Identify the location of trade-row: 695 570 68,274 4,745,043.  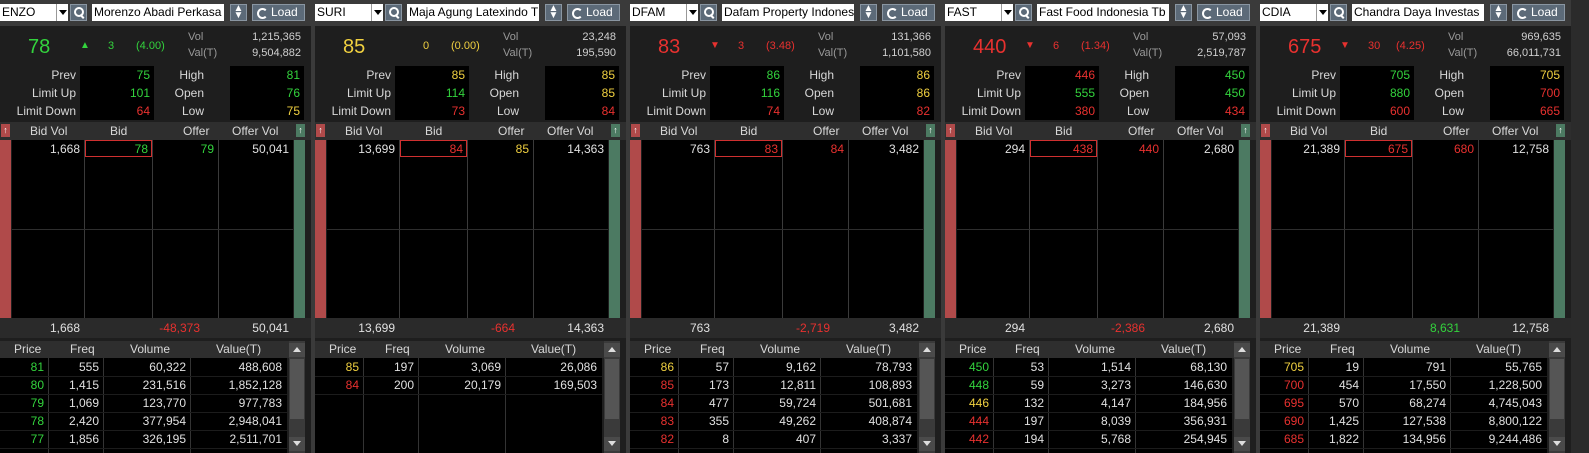
(1403, 403).